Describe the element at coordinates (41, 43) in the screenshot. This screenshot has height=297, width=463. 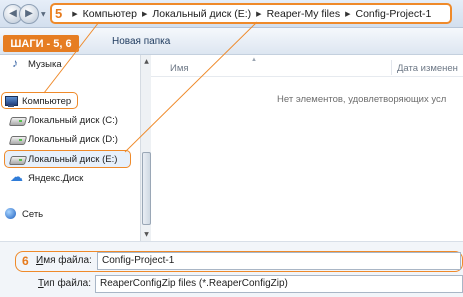
I see `steps-badge: ШАГИ - 5, 6` at that location.